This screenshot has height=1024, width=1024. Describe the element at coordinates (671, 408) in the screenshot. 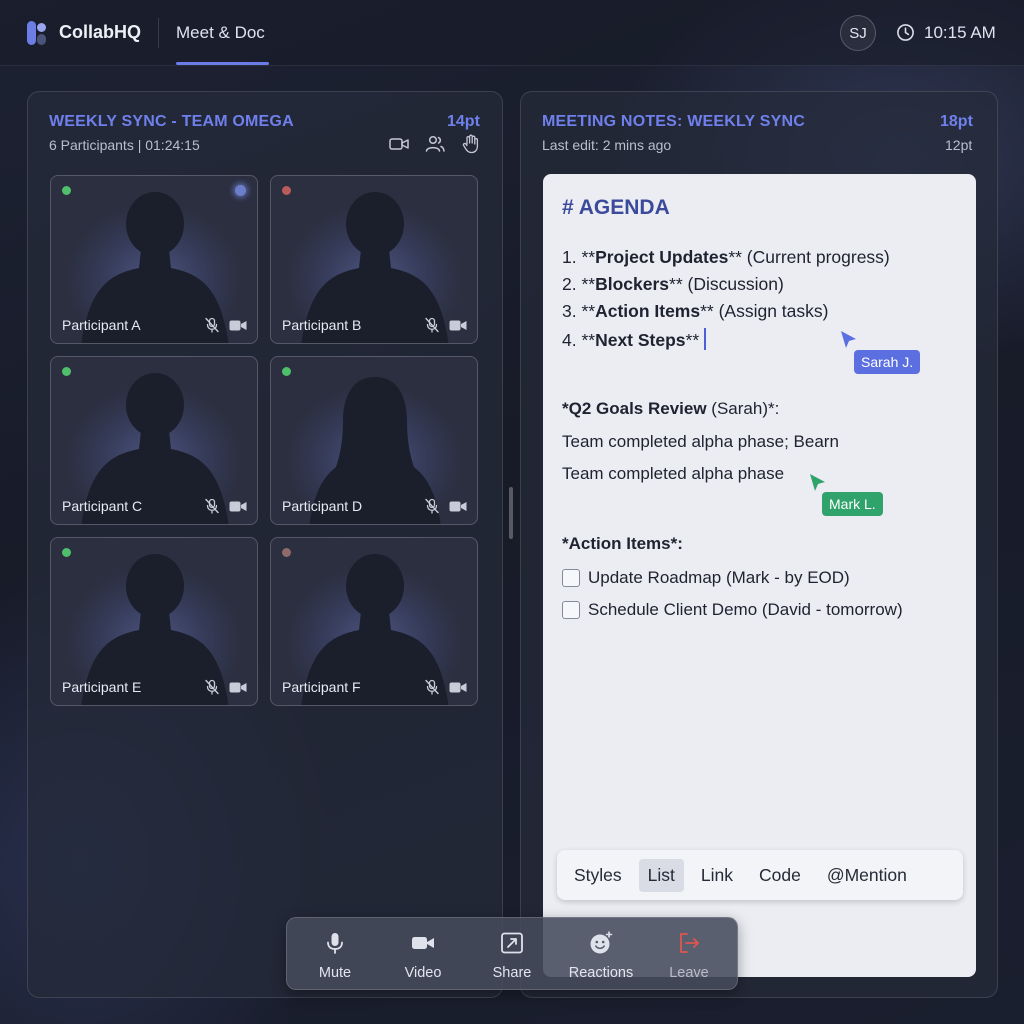

I see `goals-heading: *Q2 Goals Review (Sarah)*:` at that location.